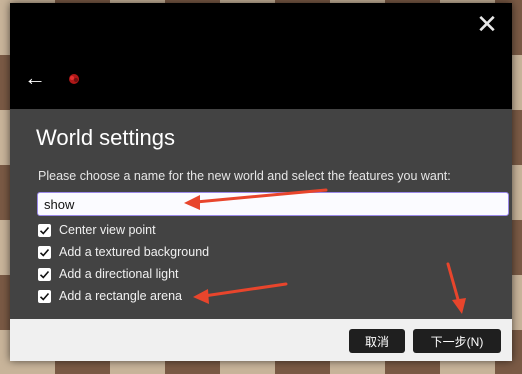 This screenshot has width=522, height=374. Describe the element at coordinates (457, 341) in the screenshot. I see `next-button: 下一步(N)` at that location.